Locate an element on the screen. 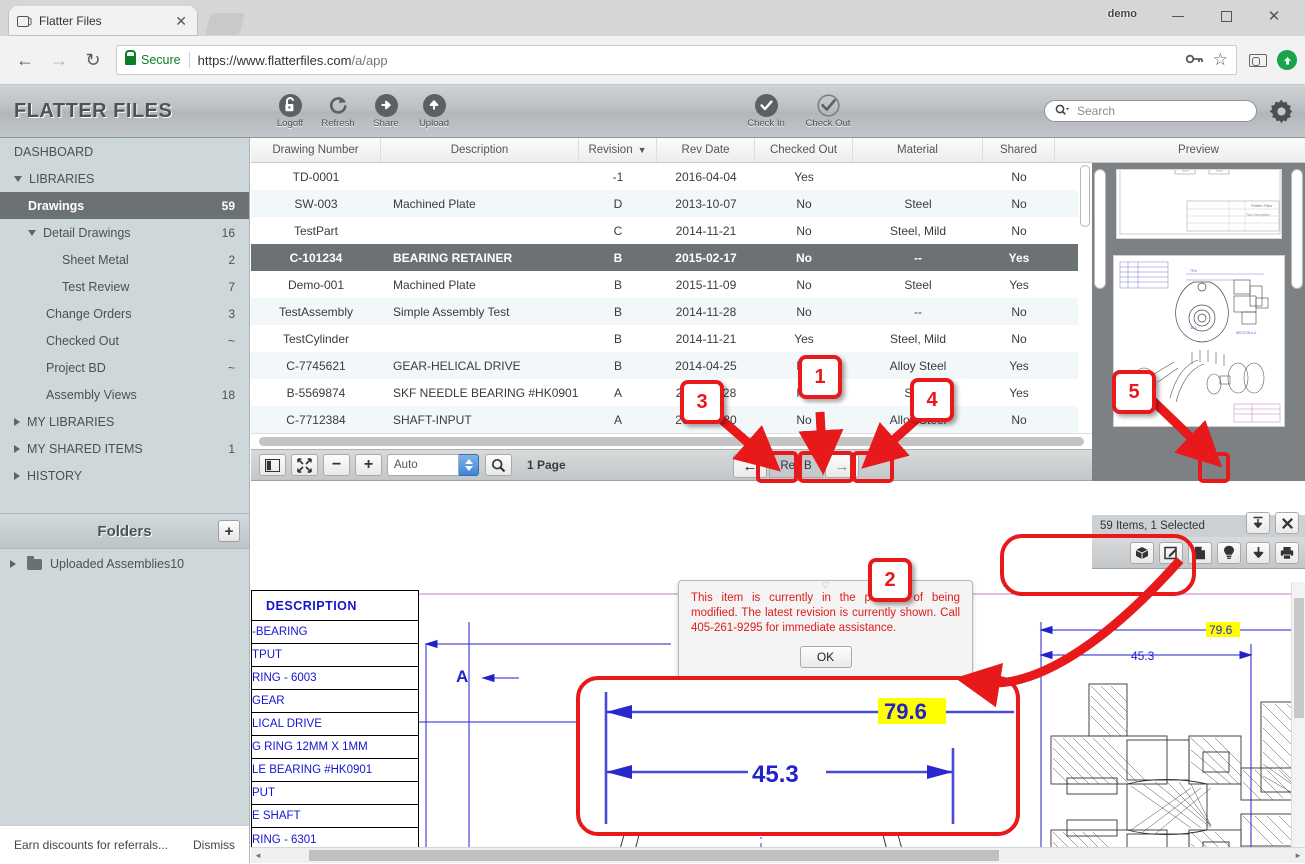 Image resolution: width=1305 pixels, height=864 pixels. preview-right-scrollbar is located at coordinates (1297, 229).